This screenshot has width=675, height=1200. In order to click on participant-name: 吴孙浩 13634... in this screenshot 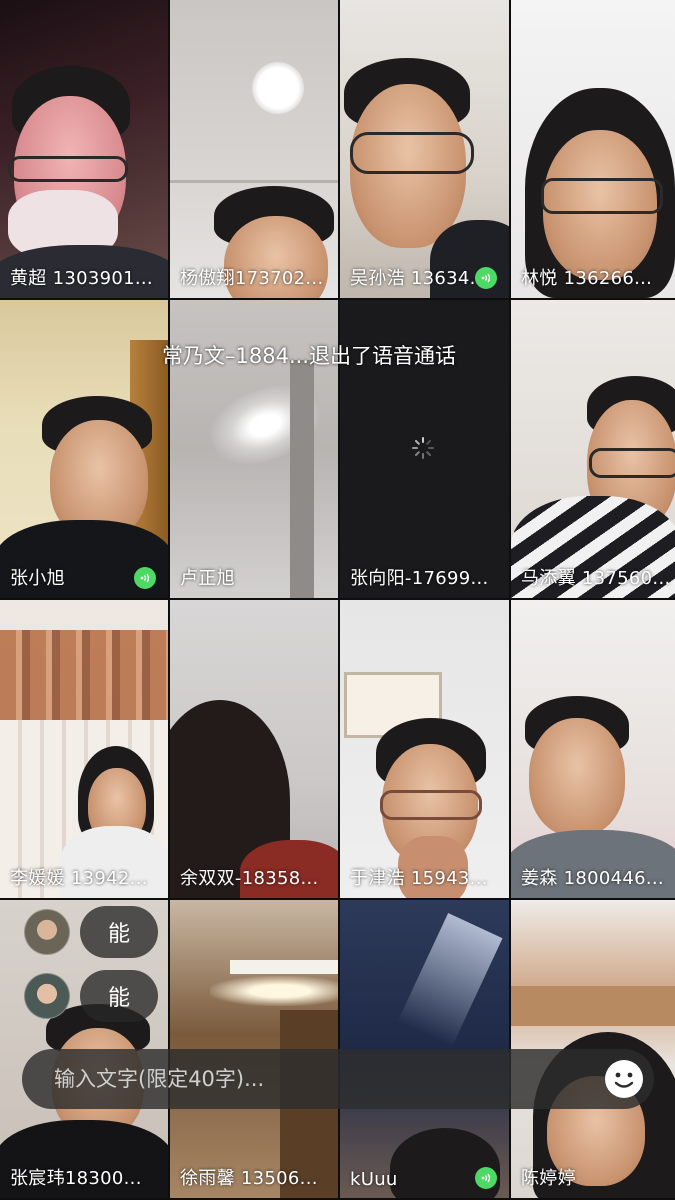, I will do `click(419, 278)`.